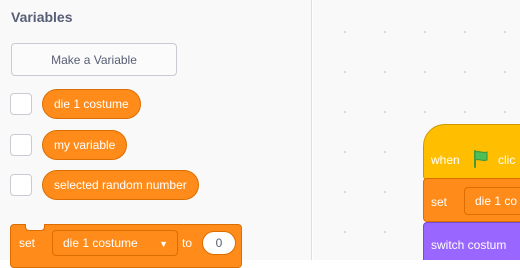 This screenshot has height=268, width=520. I want to click on variable-row: selected random number, so click(104, 185).